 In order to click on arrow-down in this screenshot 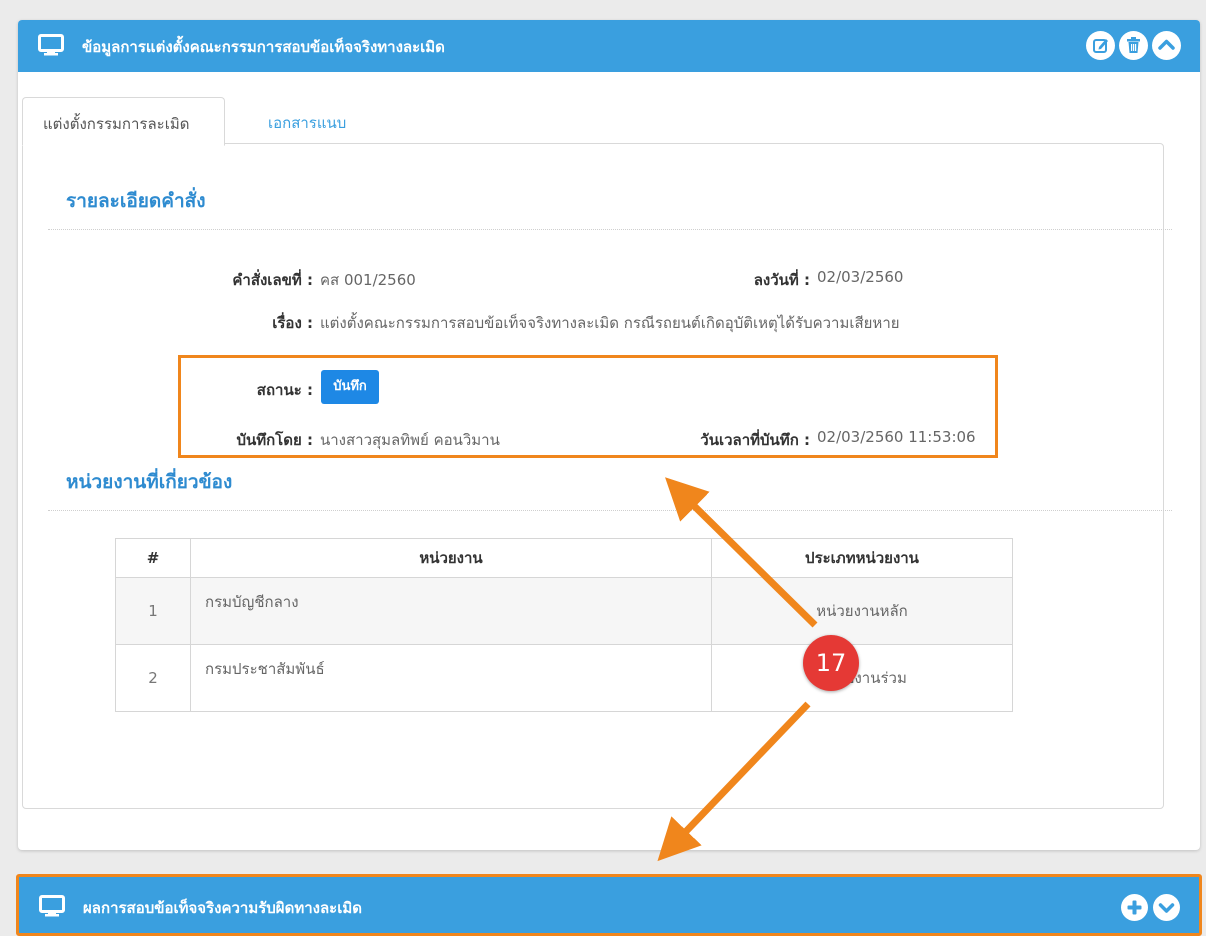, I will do `click(734, 781)`.